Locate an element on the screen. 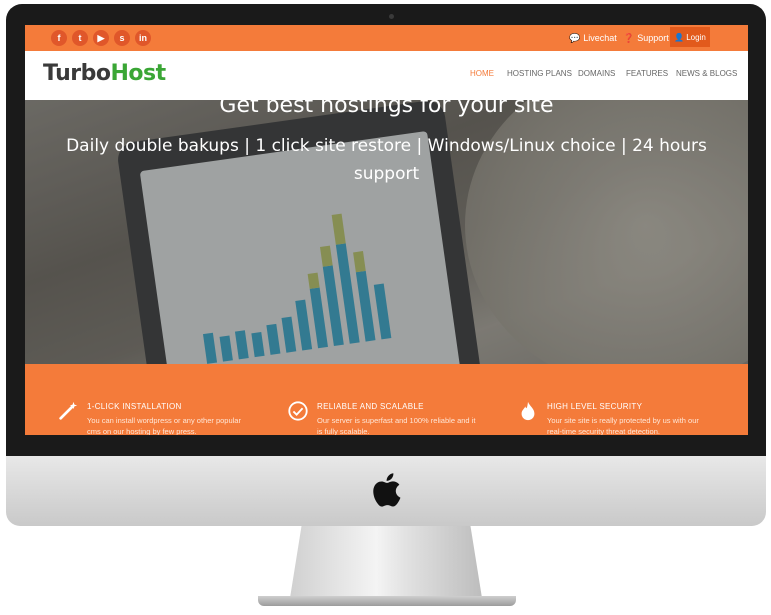 The image size is (771, 615). logo: TurboHost is located at coordinates (104, 73).